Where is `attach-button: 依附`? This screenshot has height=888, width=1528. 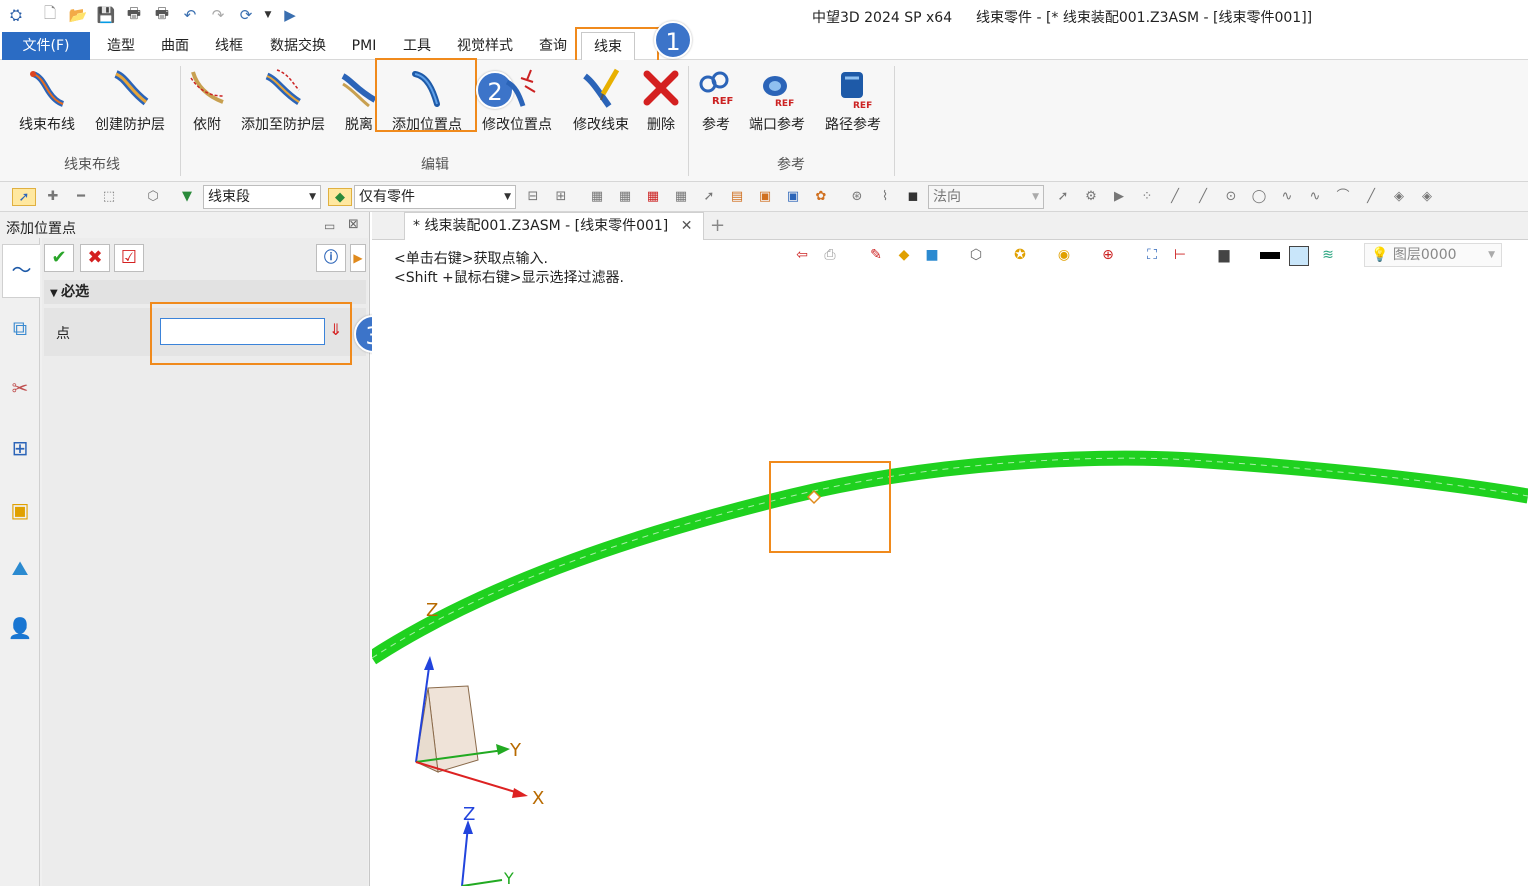 attach-button: 依附 is located at coordinates (207, 98).